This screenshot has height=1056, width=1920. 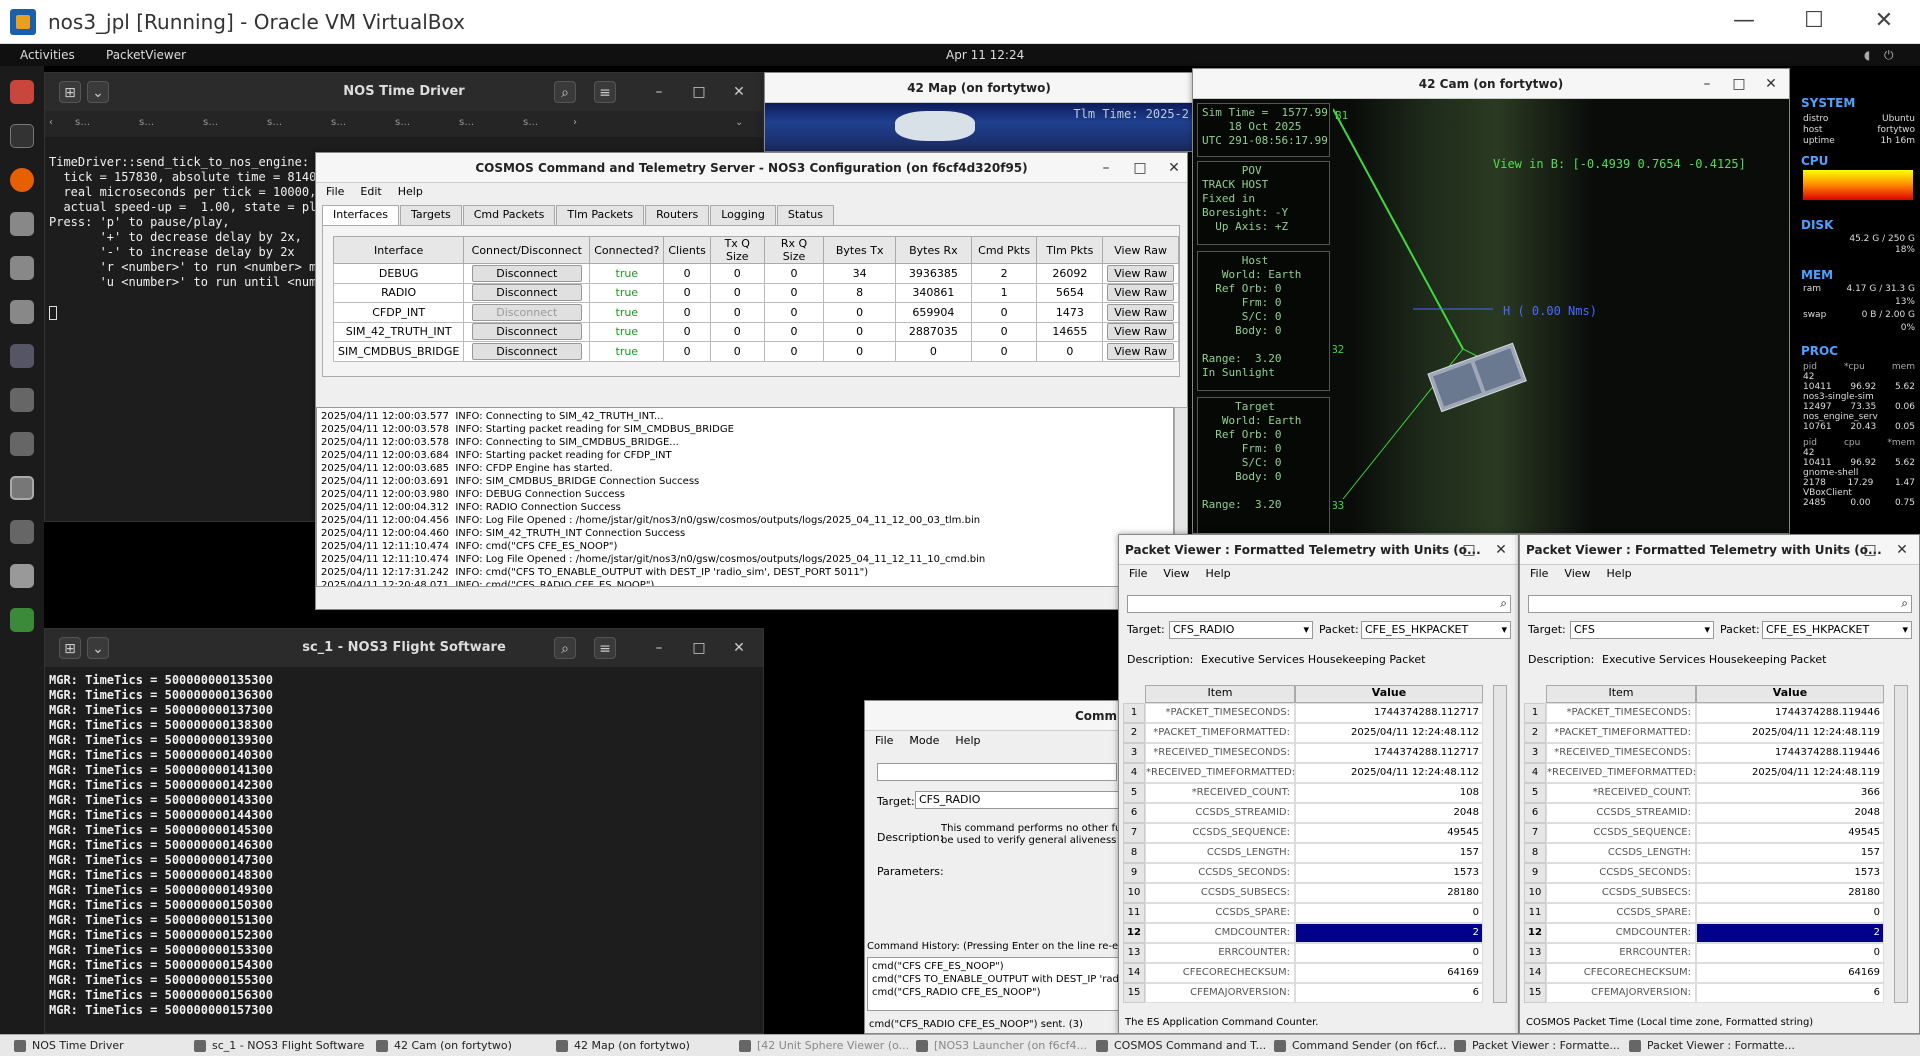 What do you see at coordinates (1642, 630) in the screenshot?
I see `target-select: CFS ▾` at bounding box center [1642, 630].